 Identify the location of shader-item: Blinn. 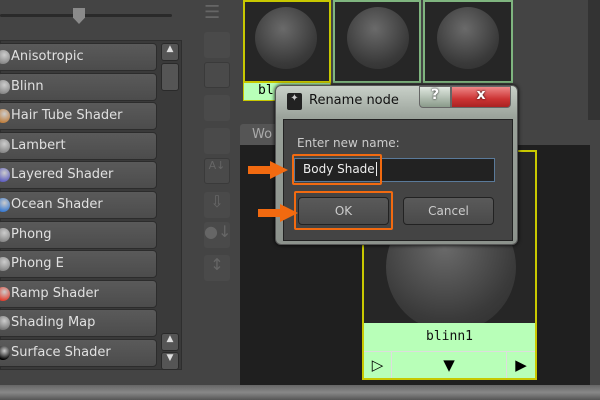
(78, 86).